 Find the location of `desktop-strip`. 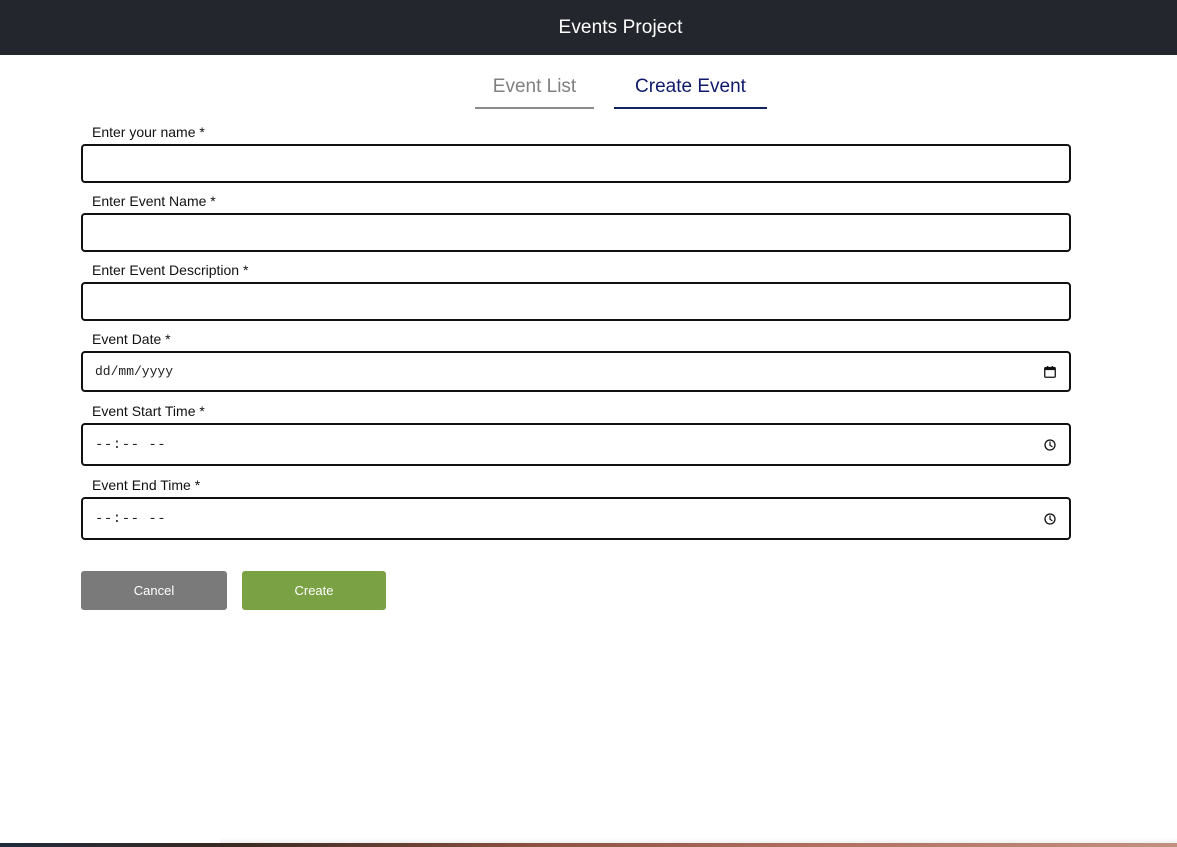

desktop-strip is located at coordinates (588, 845).